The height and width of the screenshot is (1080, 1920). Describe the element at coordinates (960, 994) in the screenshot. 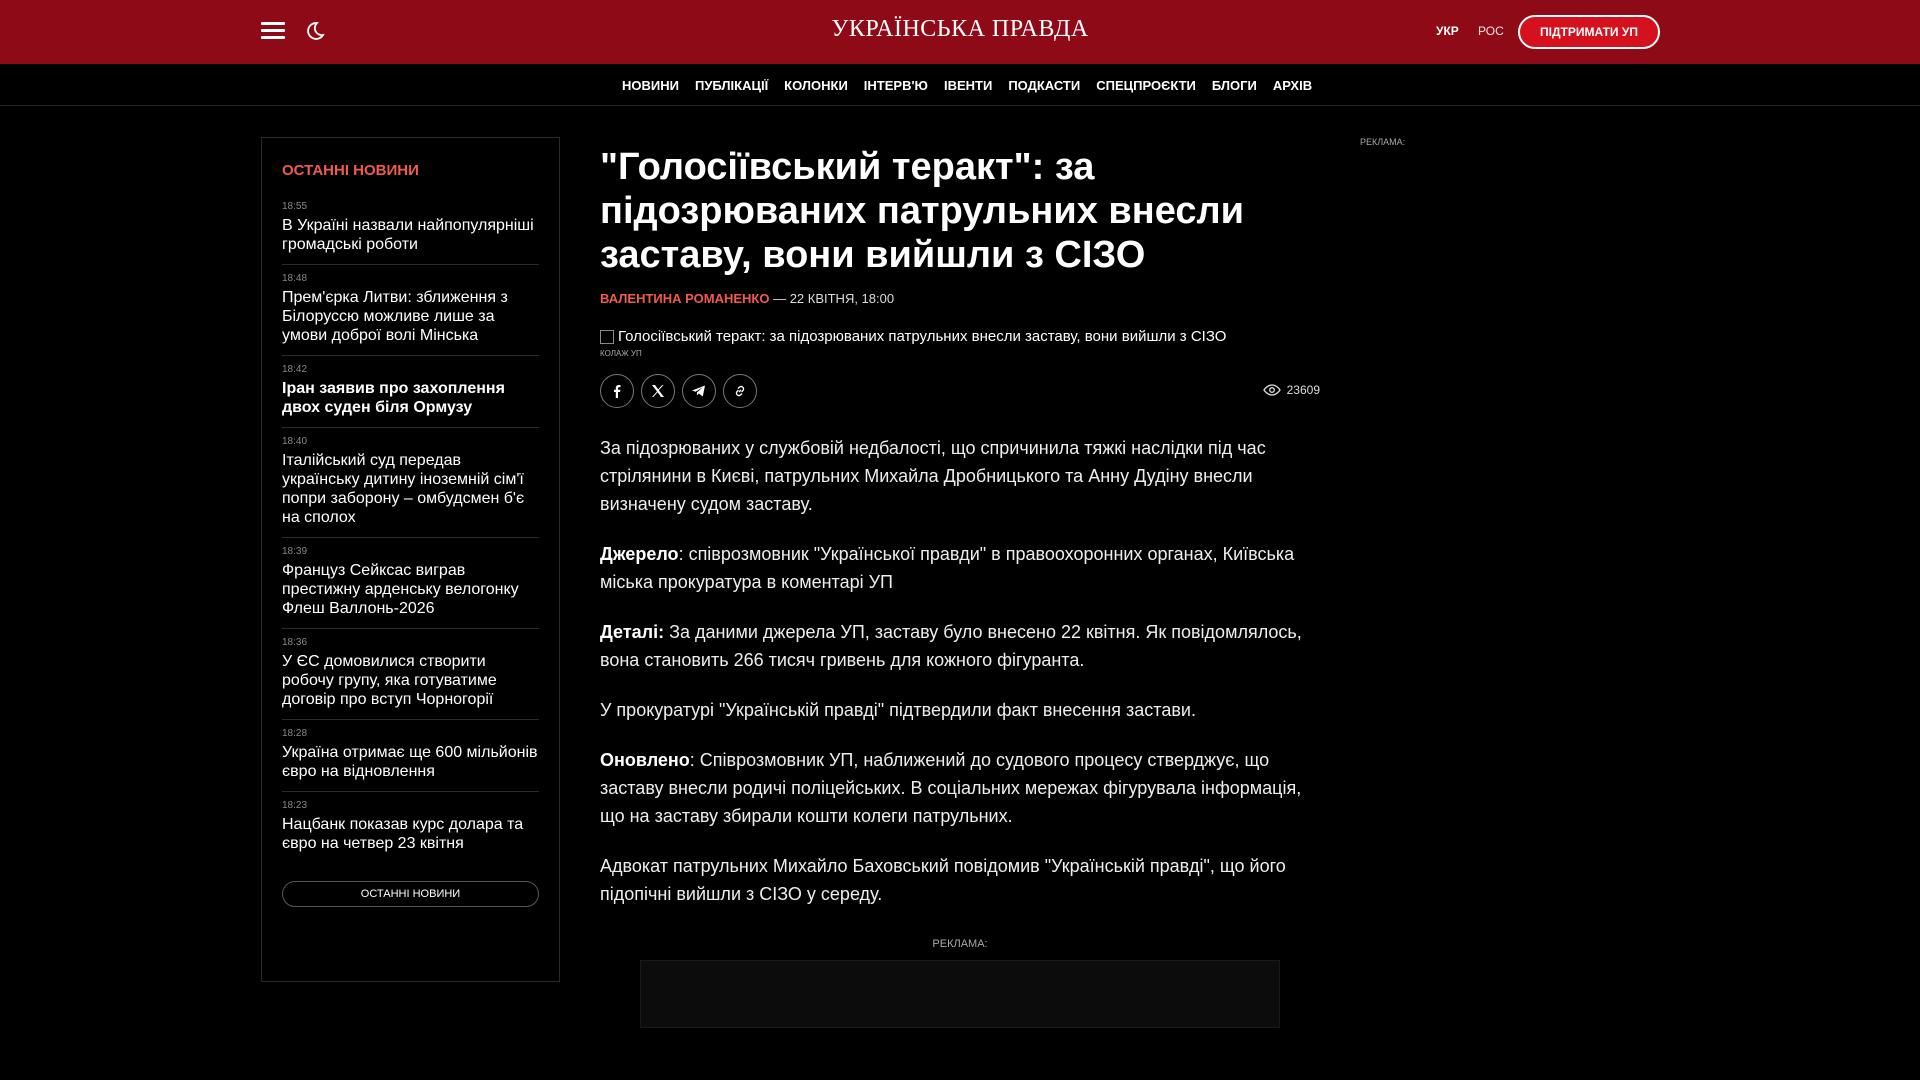

I see `ad-banner` at that location.